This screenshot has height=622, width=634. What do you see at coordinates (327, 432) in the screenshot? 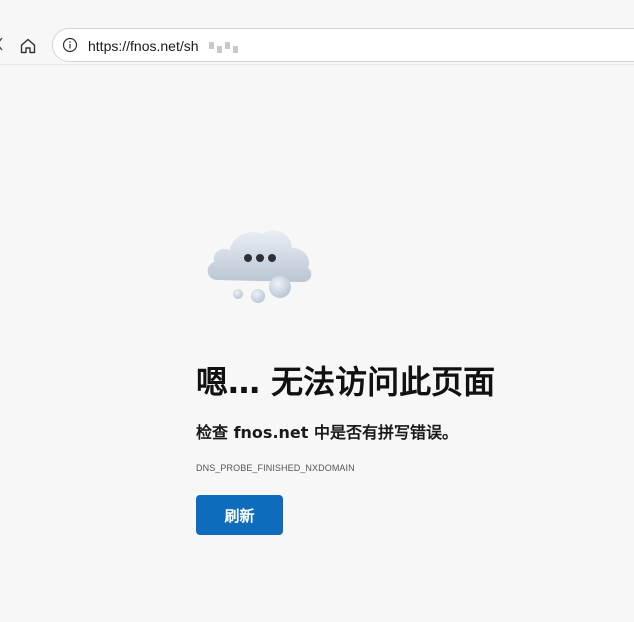
I see `error-message: 检查 fnos.net 中是否有拼写错误。` at bounding box center [327, 432].